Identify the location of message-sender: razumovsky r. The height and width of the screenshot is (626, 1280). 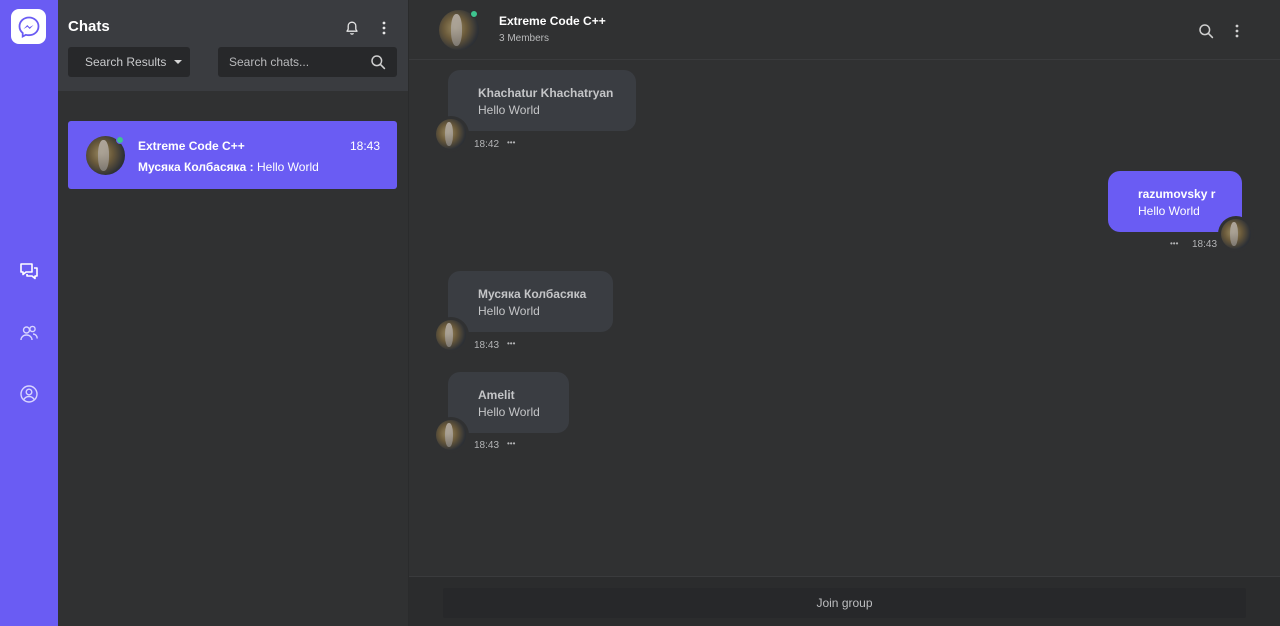
(1177, 194).